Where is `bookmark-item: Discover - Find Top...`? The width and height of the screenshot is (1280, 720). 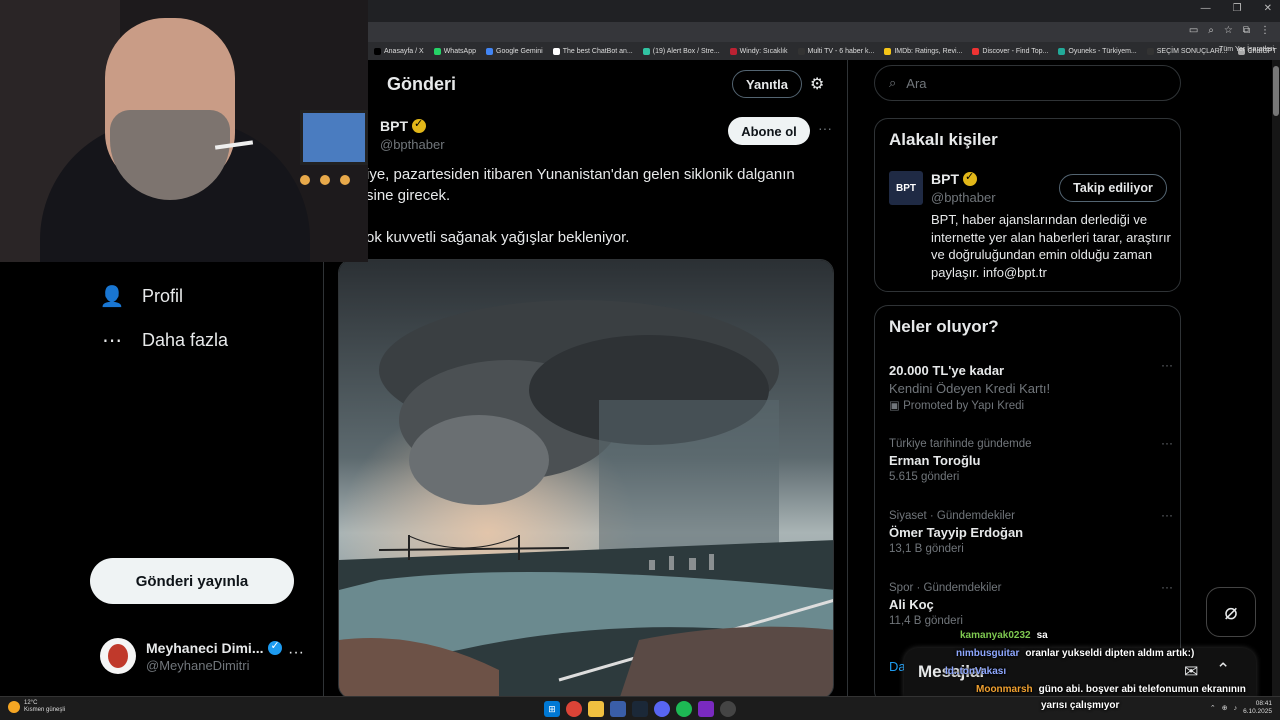
bookmark-item: Discover - Find Top... is located at coordinates (1010, 51).